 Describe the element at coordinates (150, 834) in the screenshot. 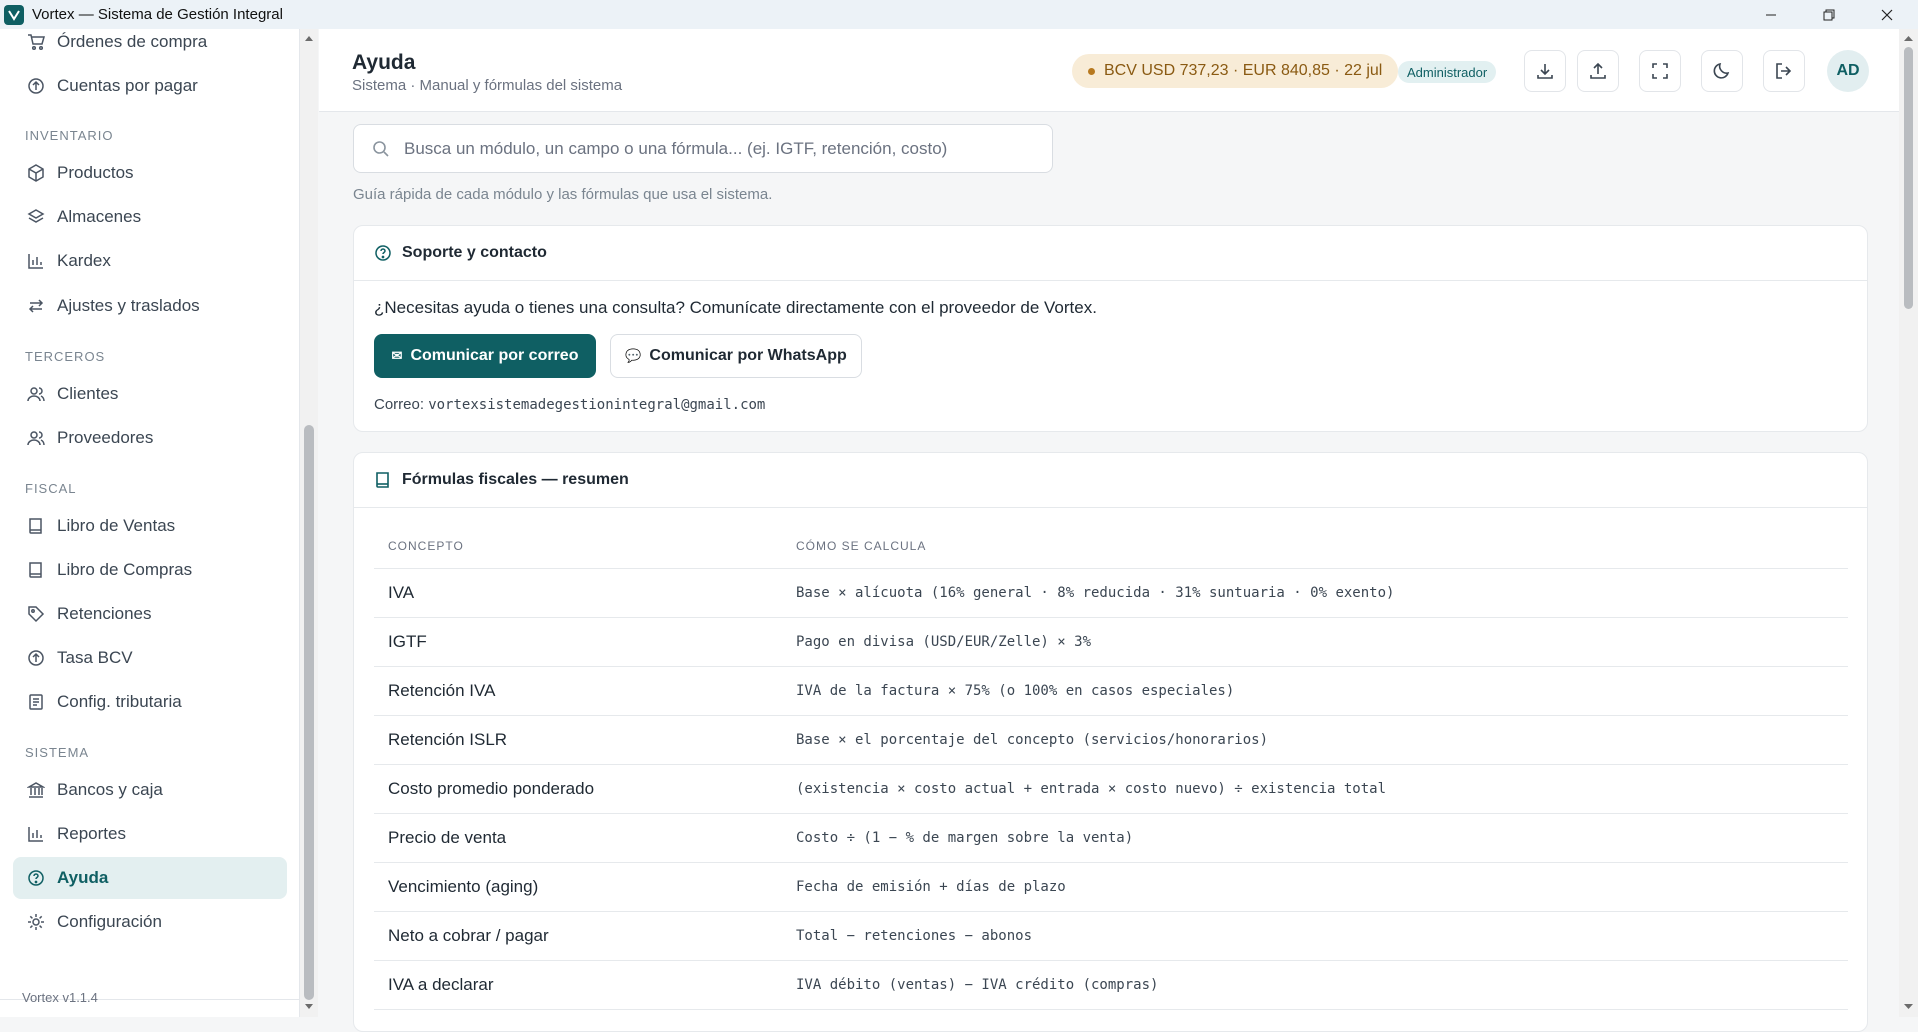

I see `sidebar-item-reportes: Reportes` at that location.